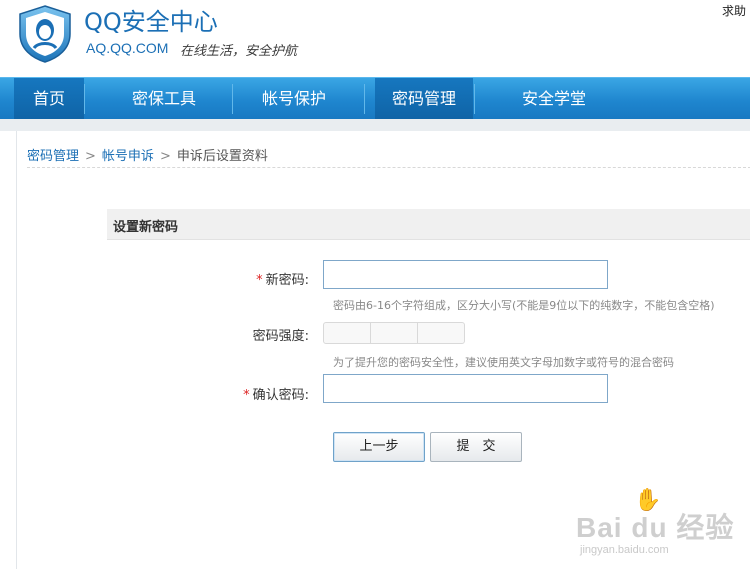  Describe the element at coordinates (503, 362) in the screenshot. I see `strength-hint: 为了提升您的密码安全性，建议使用英文字母加数字或符号的混合密码` at that location.